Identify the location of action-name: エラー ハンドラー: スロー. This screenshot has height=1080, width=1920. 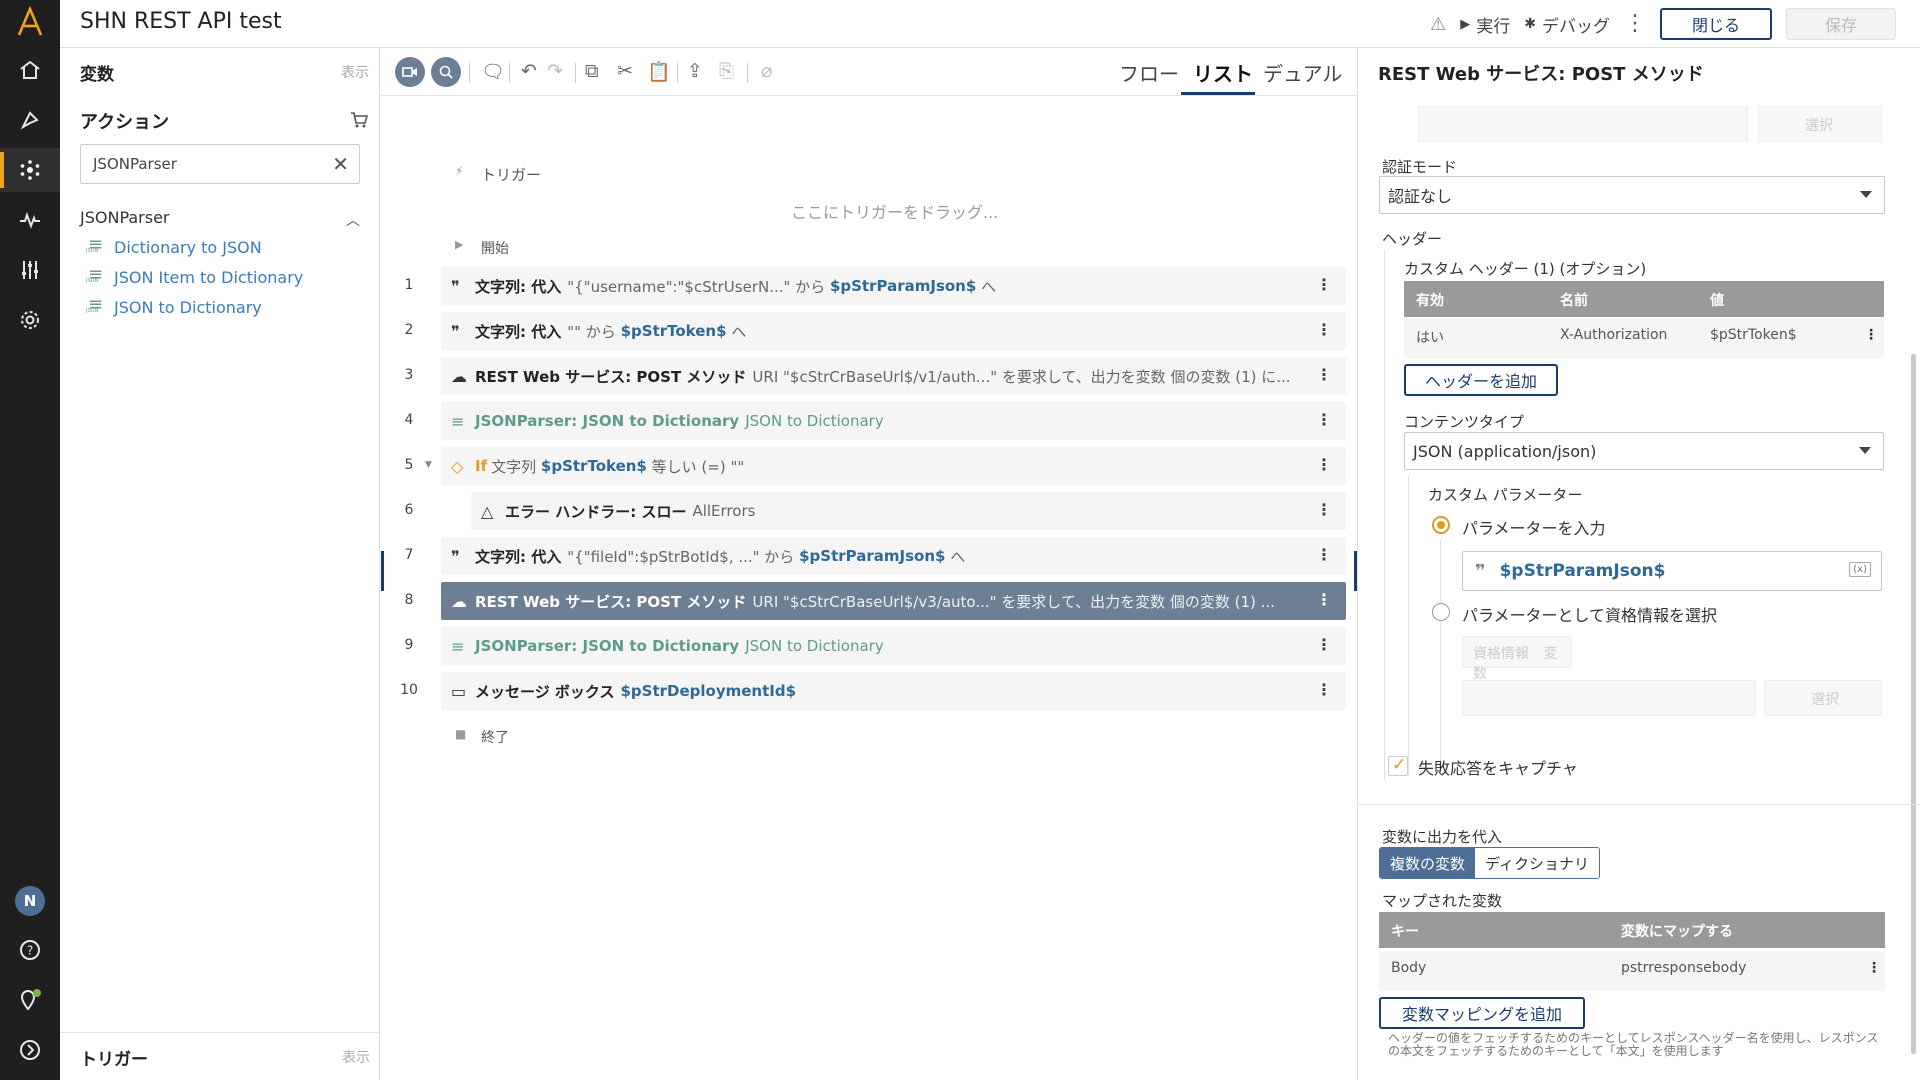
(596, 511).